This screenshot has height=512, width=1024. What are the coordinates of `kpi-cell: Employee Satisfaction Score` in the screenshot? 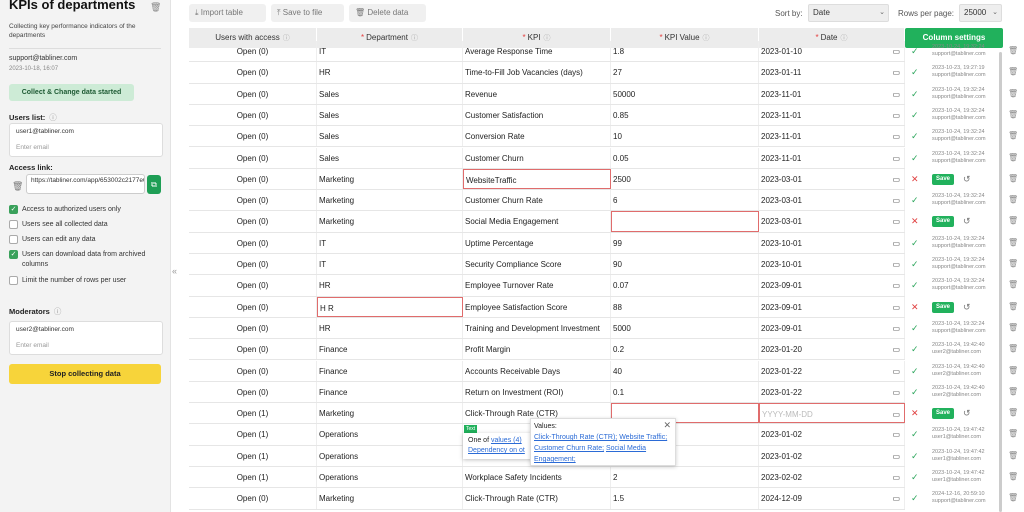 It's located at (537, 306).